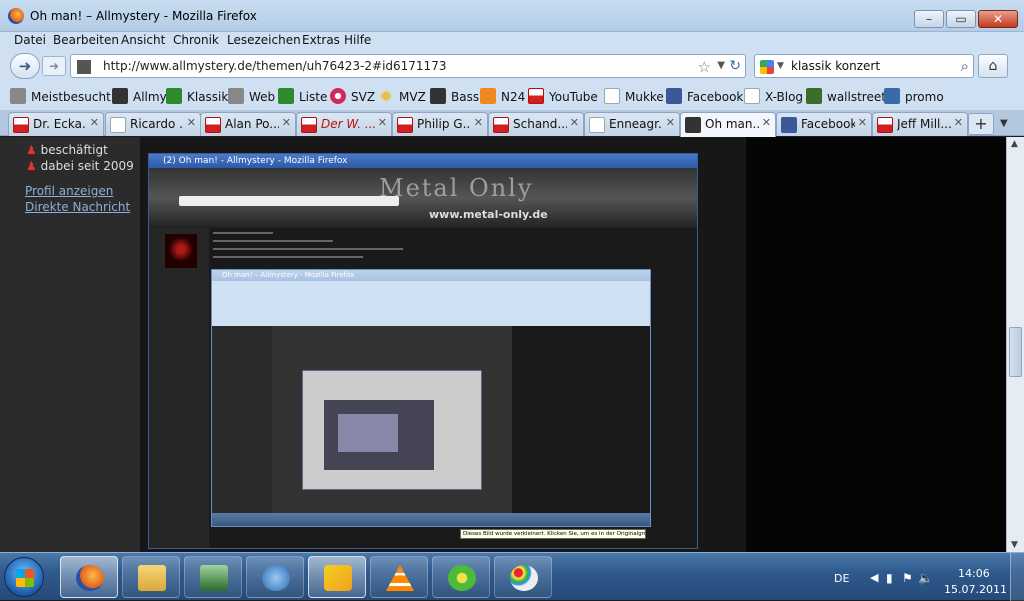 The image size is (1024, 601). Describe the element at coordinates (313, 252) in the screenshot. I see `nested-post-text` at that location.